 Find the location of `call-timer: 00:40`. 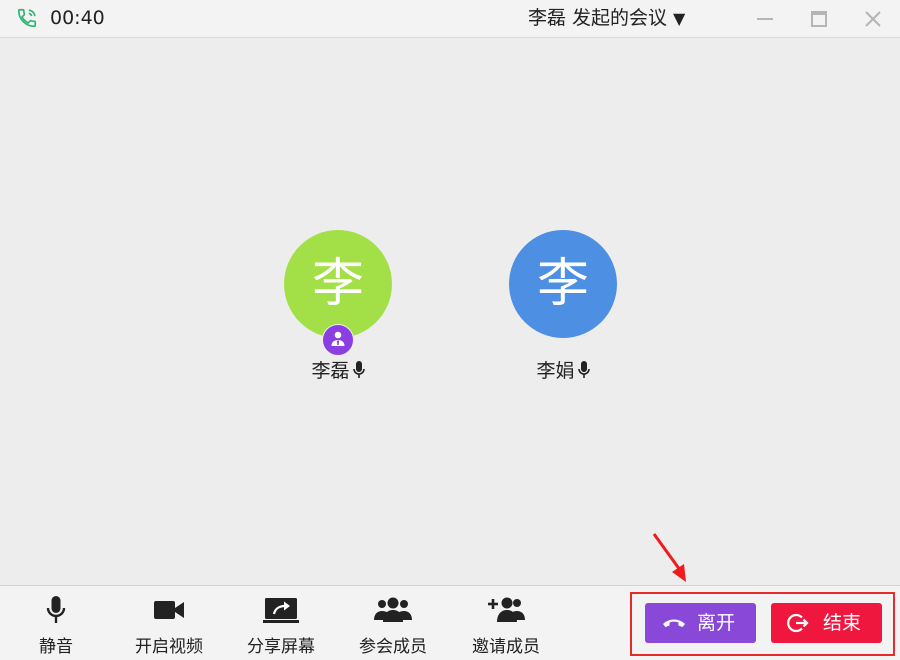

call-timer: 00:40 is located at coordinates (77, 18).